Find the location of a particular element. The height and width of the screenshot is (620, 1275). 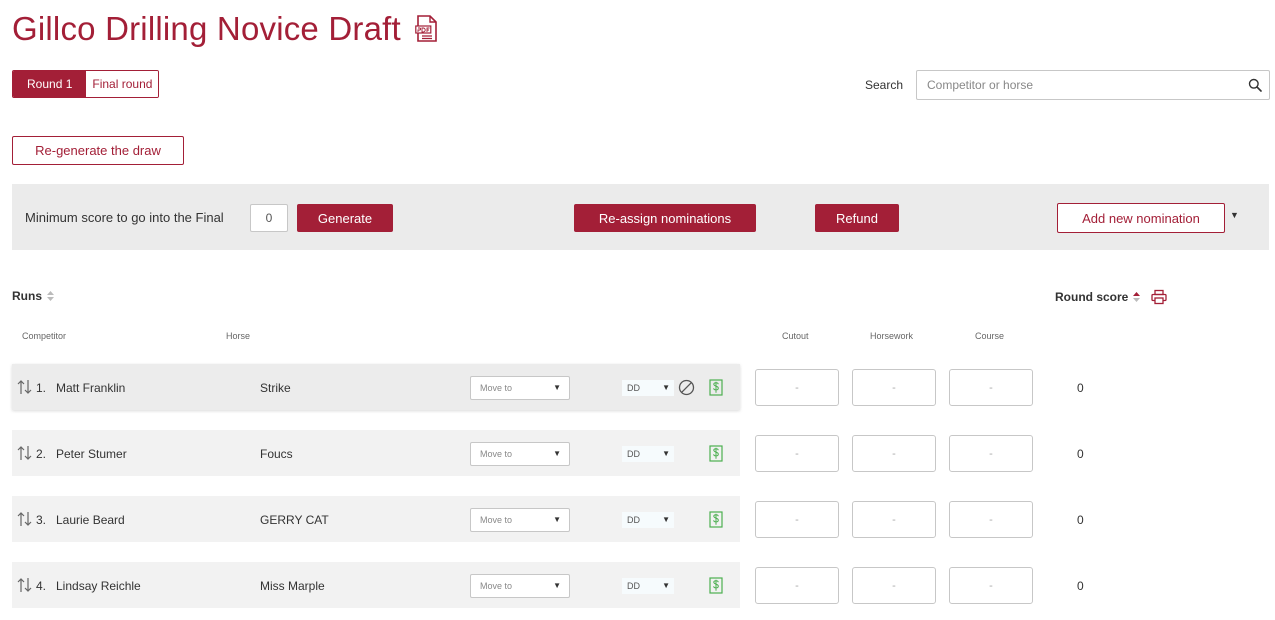

horse-name: Miss Marple is located at coordinates (292, 586).